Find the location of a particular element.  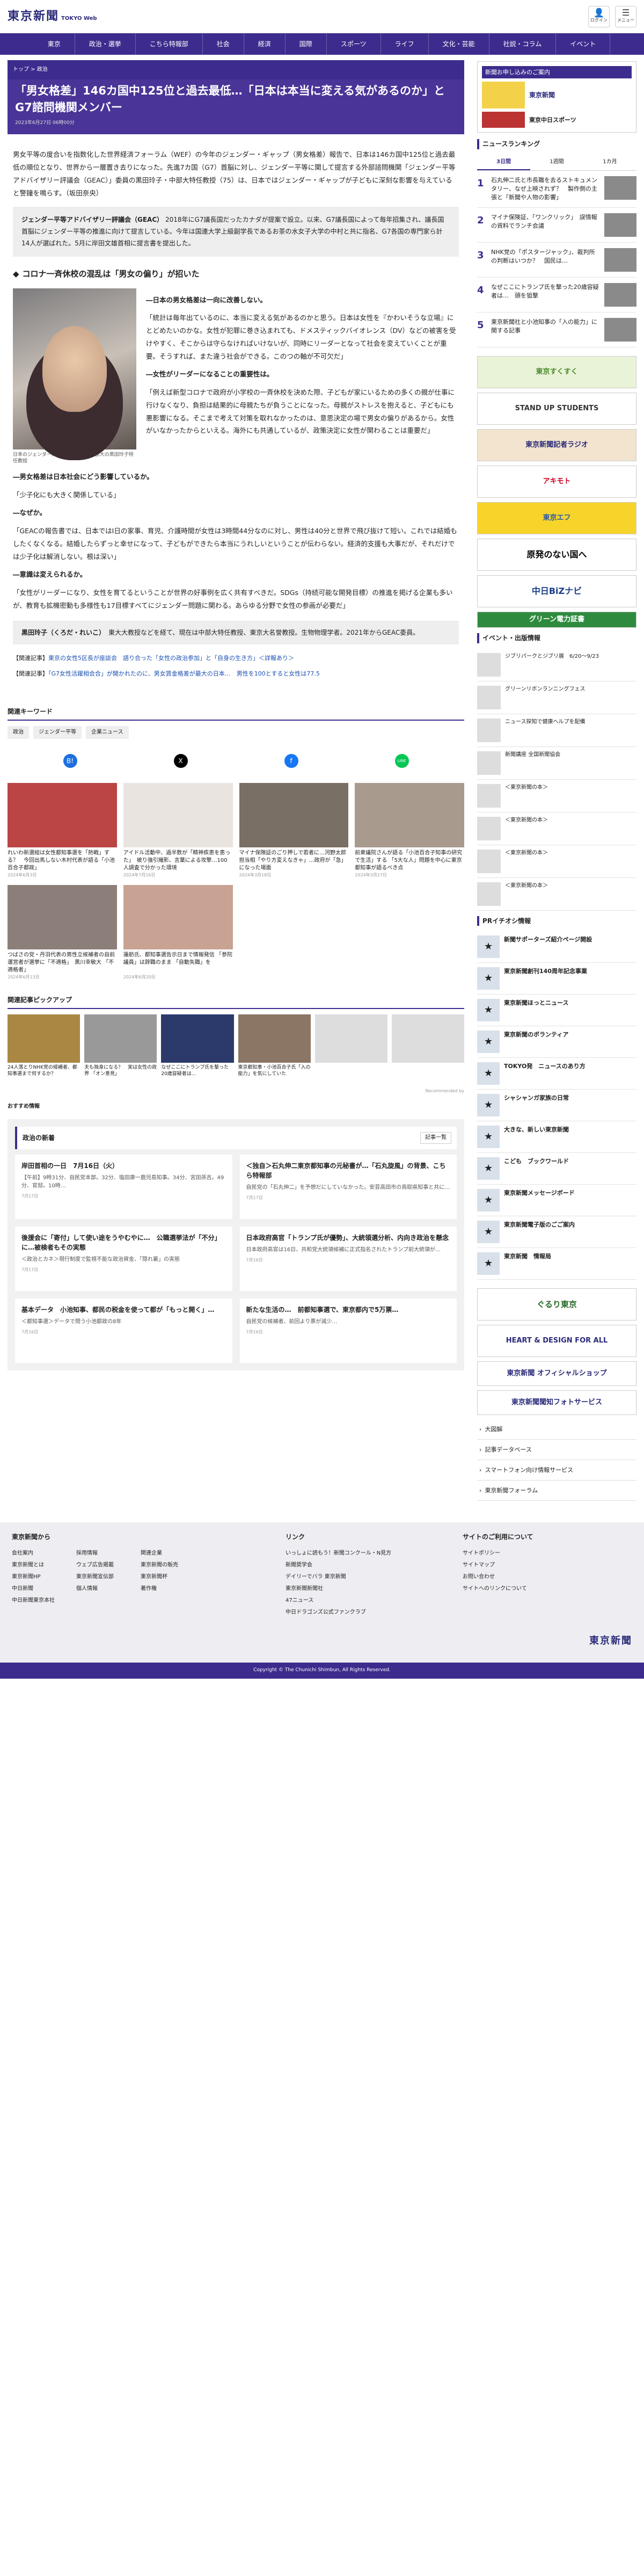

footer-link: ウェブ広告掲載 is located at coordinates (105, 1565).